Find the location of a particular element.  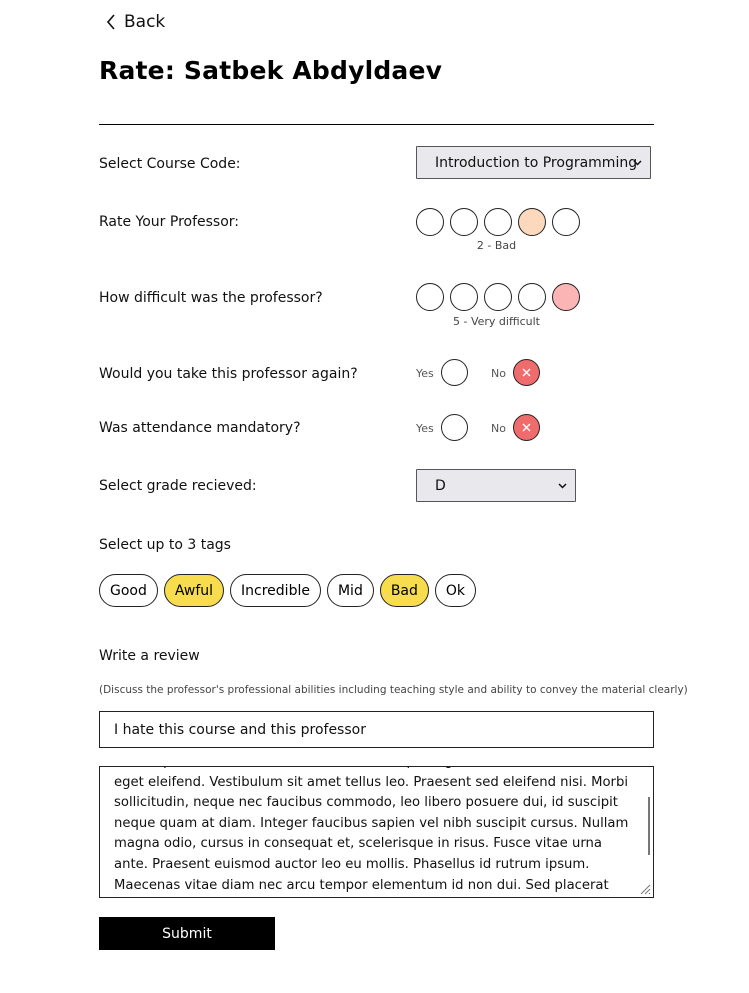

tag-good: Good is located at coordinates (128, 590).